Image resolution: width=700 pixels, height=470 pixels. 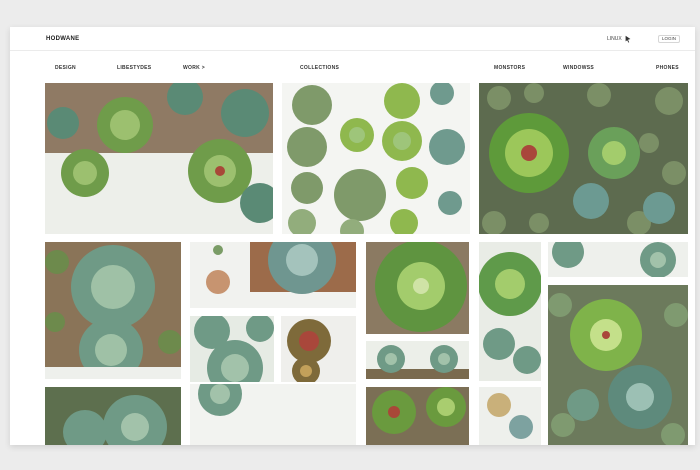 What do you see at coordinates (667, 68) in the screenshot?
I see `nav-item-phones: PHONES` at bounding box center [667, 68].